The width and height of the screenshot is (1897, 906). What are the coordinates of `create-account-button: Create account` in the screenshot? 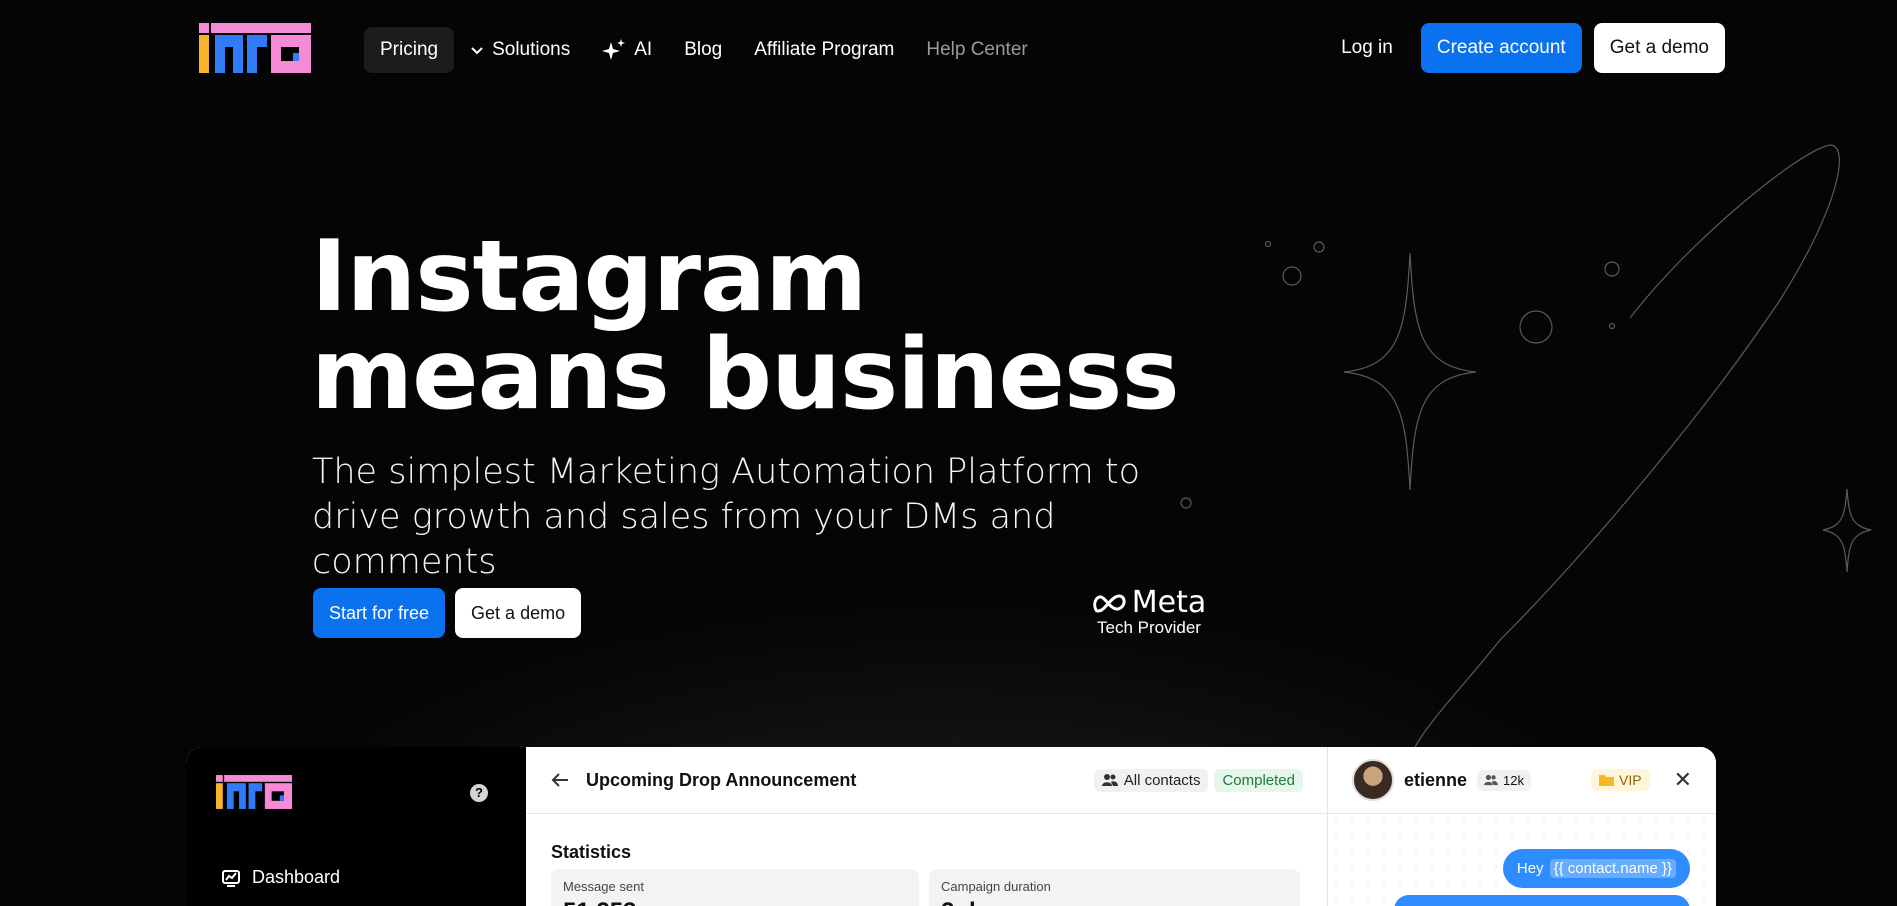 It's located at (1501, 48).